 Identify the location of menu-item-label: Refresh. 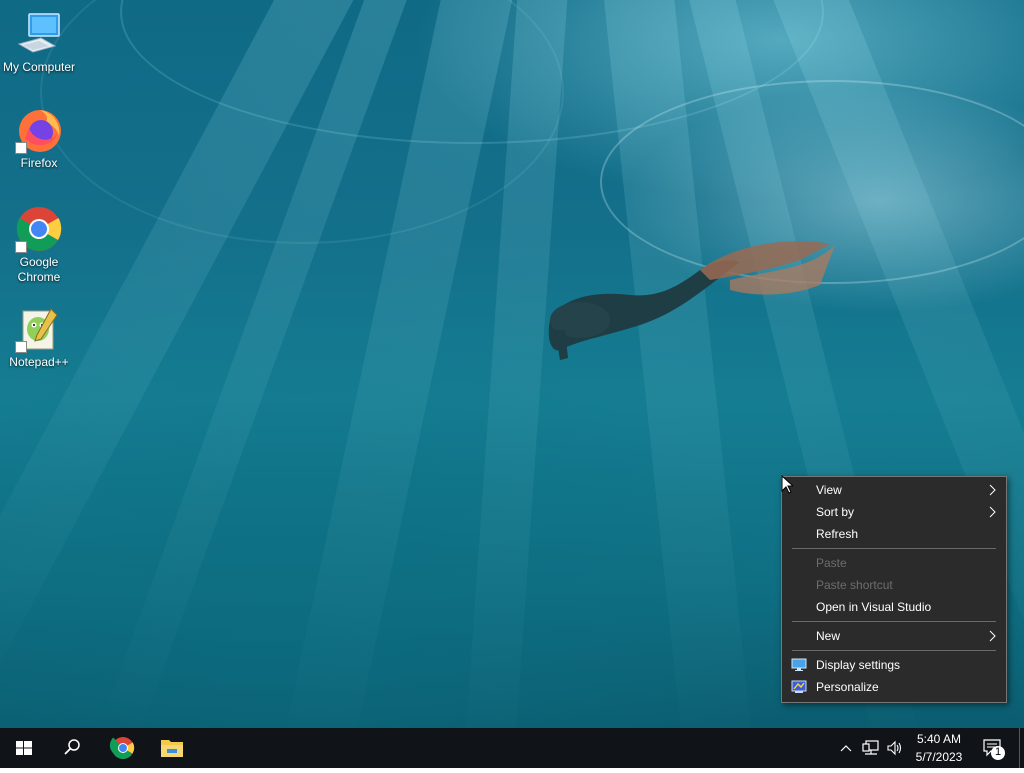
(837, 534).